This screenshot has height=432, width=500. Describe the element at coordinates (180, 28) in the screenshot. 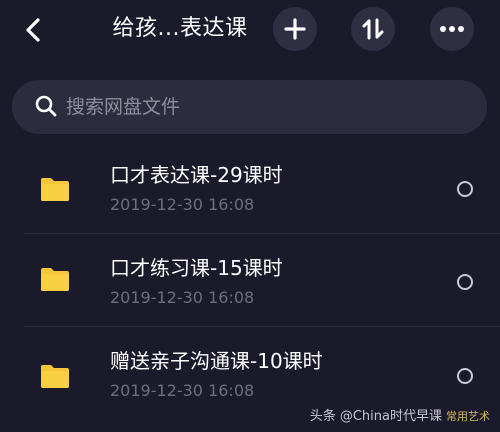

I see `page-title: 给孩...表达课` at that location.